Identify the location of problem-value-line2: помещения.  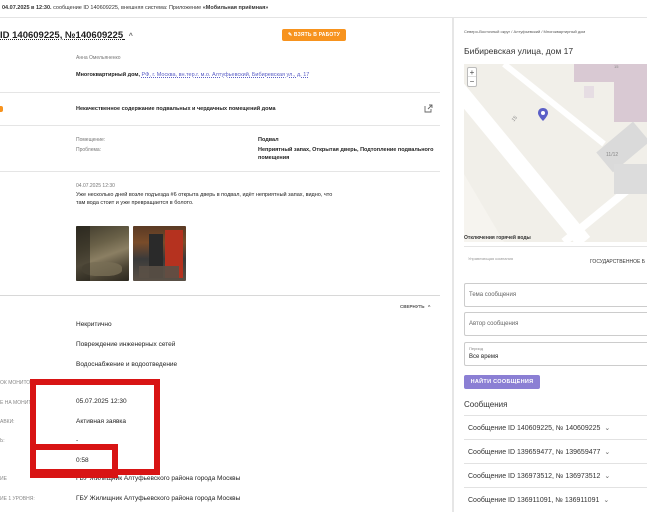
(274, 158).